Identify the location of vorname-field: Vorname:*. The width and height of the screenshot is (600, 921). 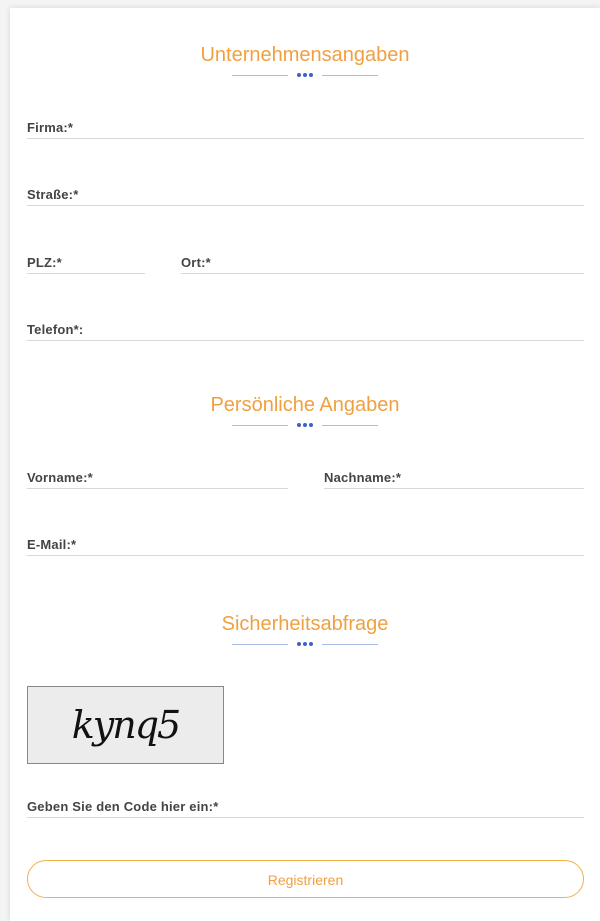
(159, 478).